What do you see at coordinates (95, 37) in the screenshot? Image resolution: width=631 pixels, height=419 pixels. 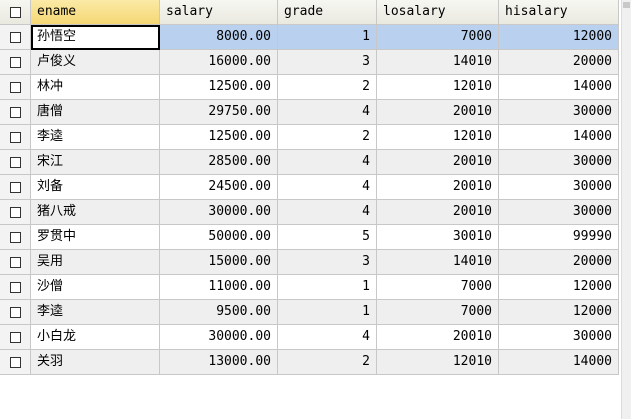 I see `cell-ename: 孙悟空` at bounding box center [95, 37].